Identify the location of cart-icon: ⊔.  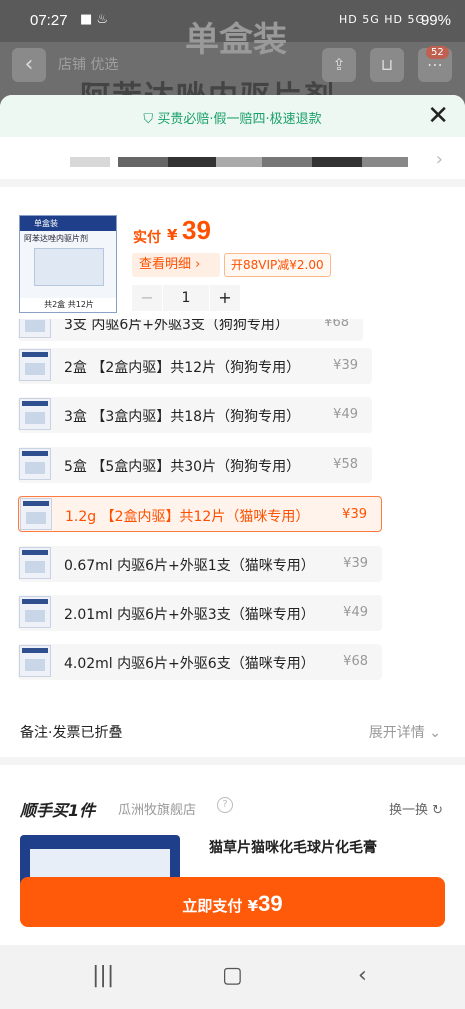
(387, 65).